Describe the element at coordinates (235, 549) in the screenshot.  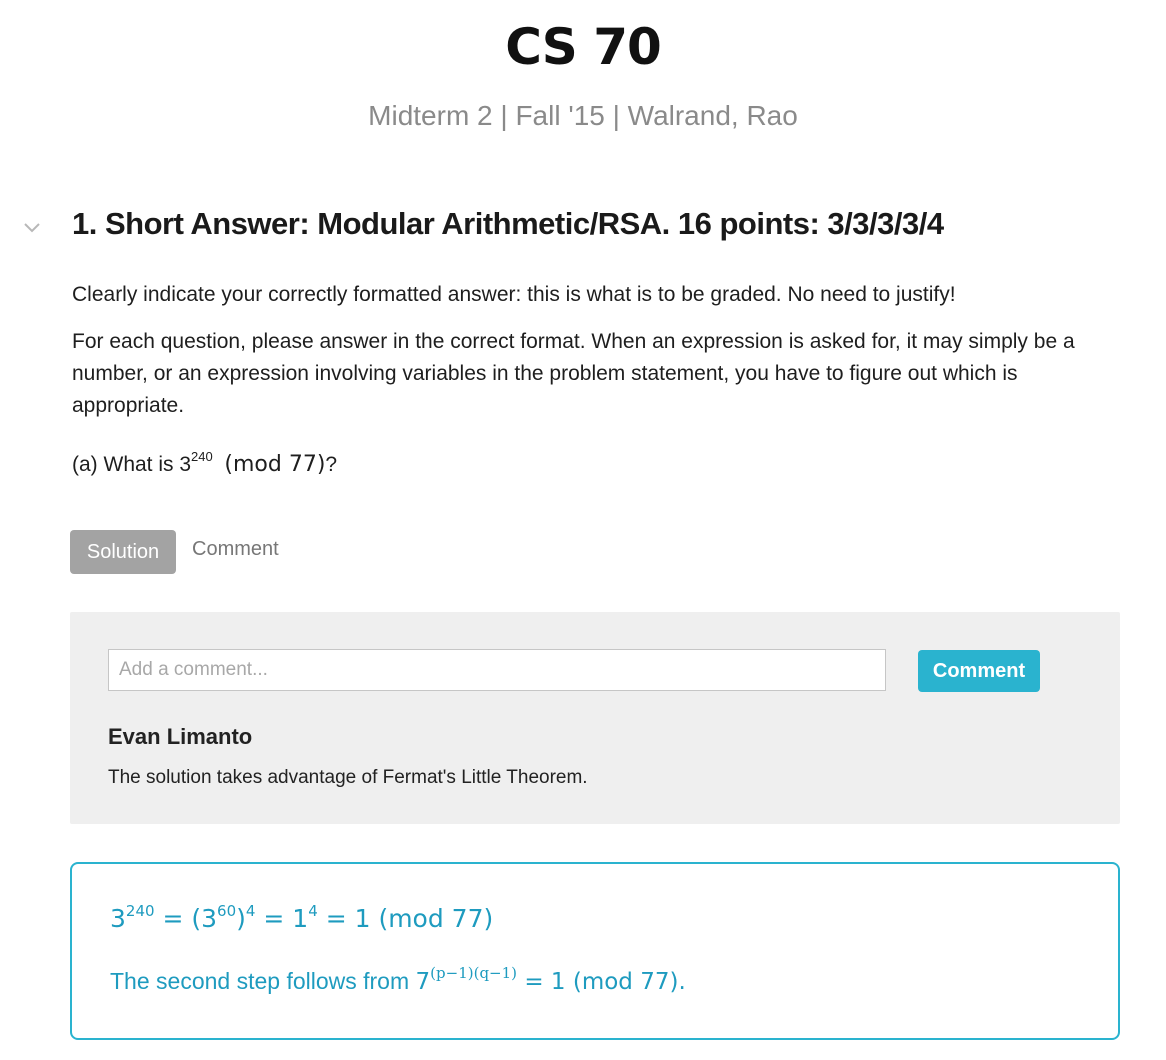
I see `tab-comment: Comment` at that location.